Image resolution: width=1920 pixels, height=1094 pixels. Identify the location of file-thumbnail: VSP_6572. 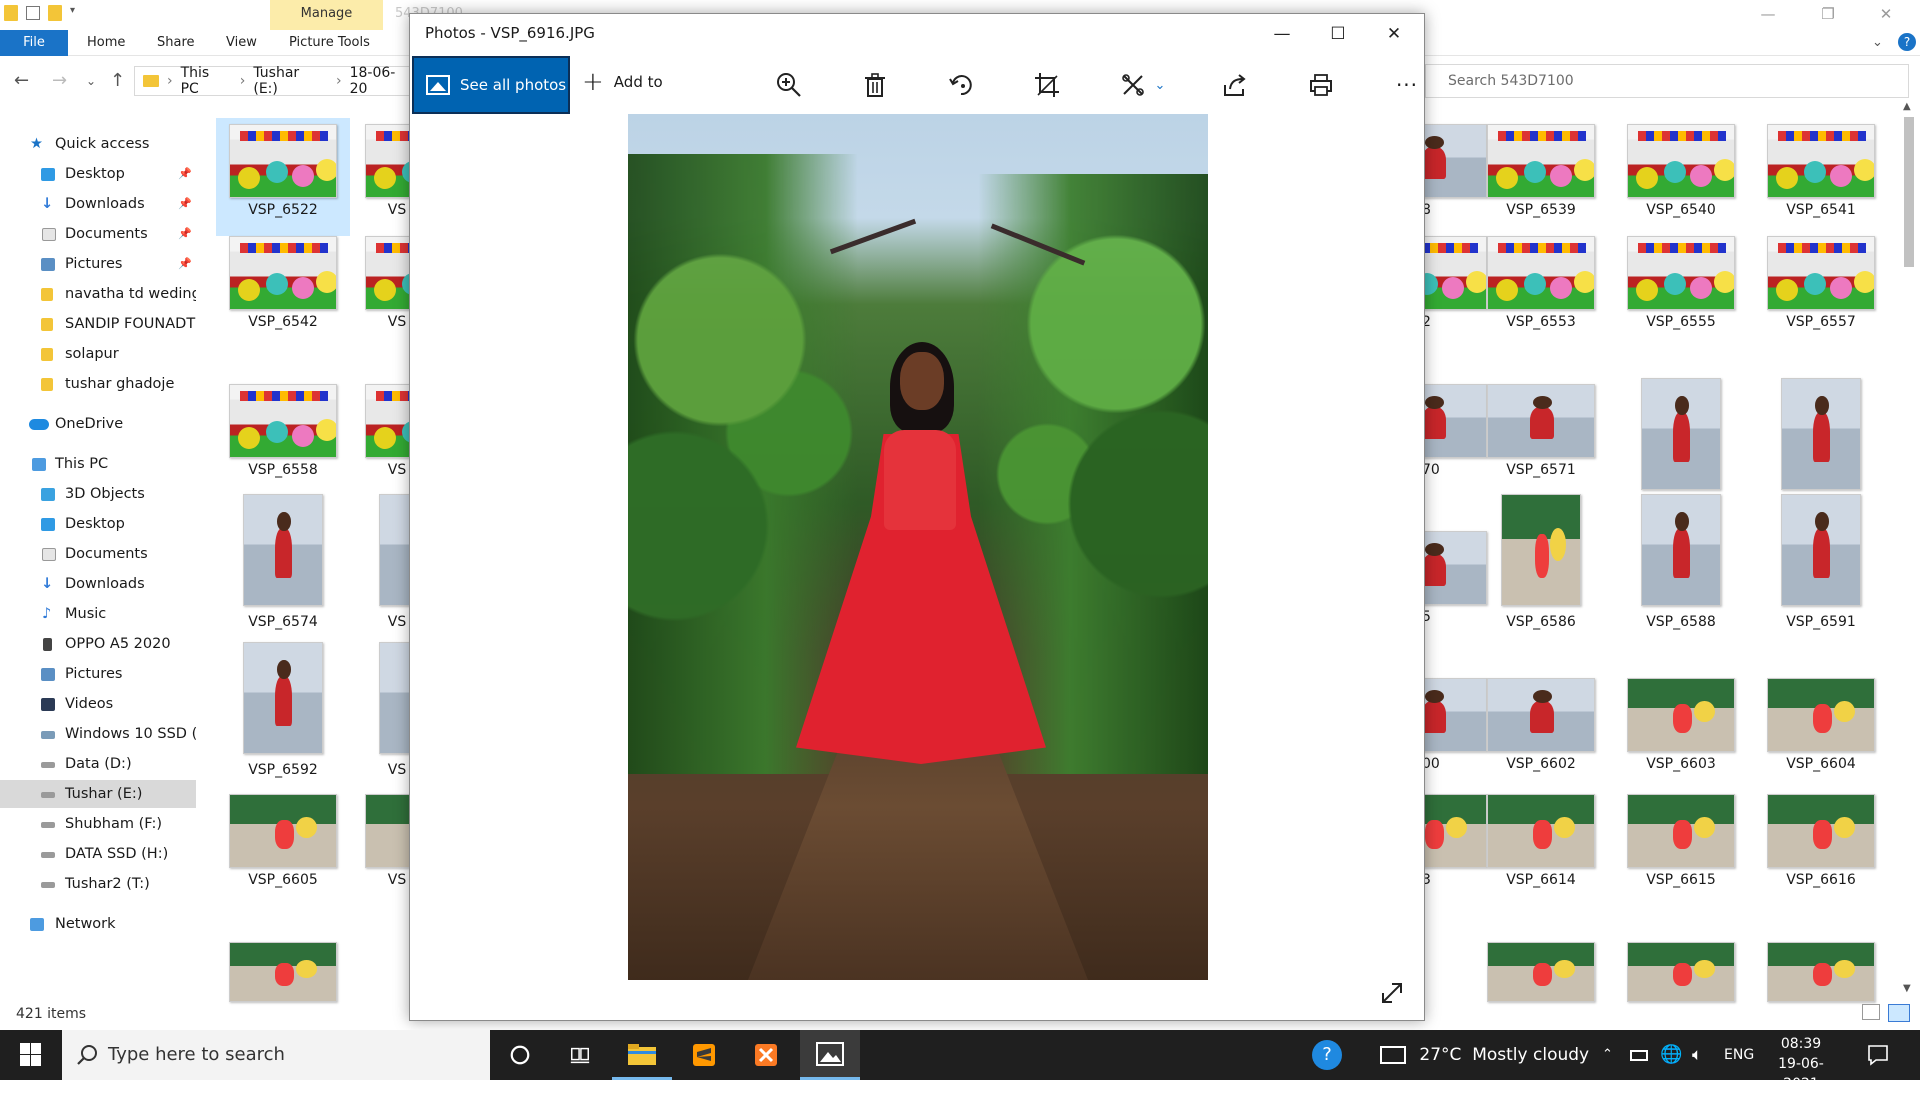
(1681, 446).